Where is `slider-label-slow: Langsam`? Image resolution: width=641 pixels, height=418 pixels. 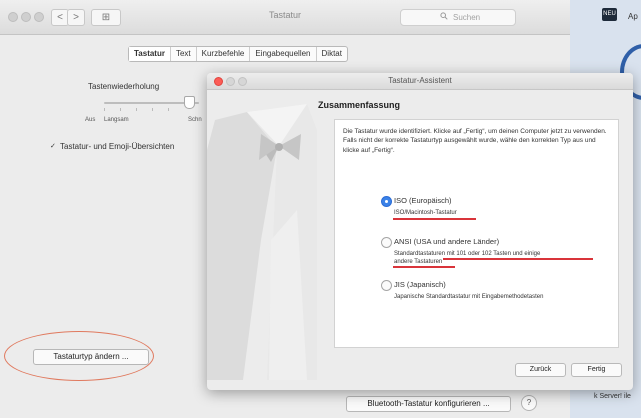
slider-label-slow: Langsam is located at coordinates (116, 120).